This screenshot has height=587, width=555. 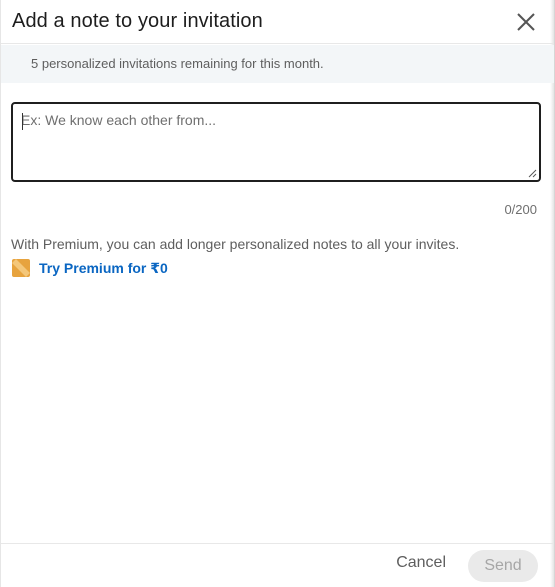 What do you see at coordinates (421, 563) in the screenshot?
I see `cancel-button: Cancel` at bounding box center [421, 563].